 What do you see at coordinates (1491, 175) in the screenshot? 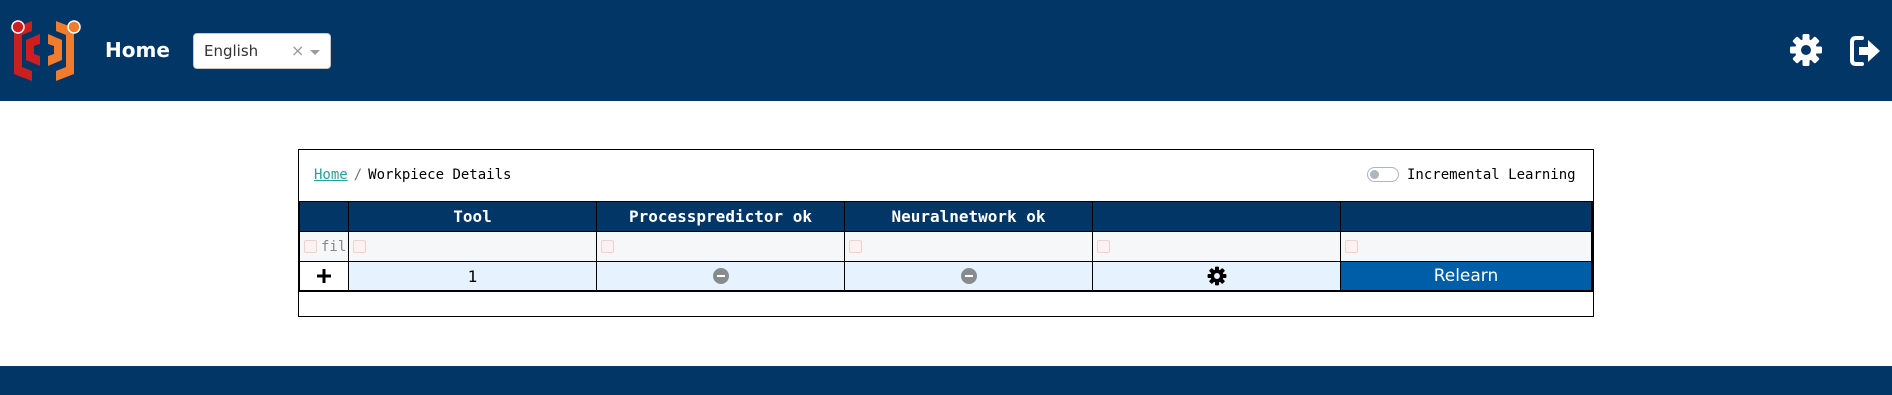
I see `incremental-learning-label: Incremental Learning` at bounding box center [1491, 175].